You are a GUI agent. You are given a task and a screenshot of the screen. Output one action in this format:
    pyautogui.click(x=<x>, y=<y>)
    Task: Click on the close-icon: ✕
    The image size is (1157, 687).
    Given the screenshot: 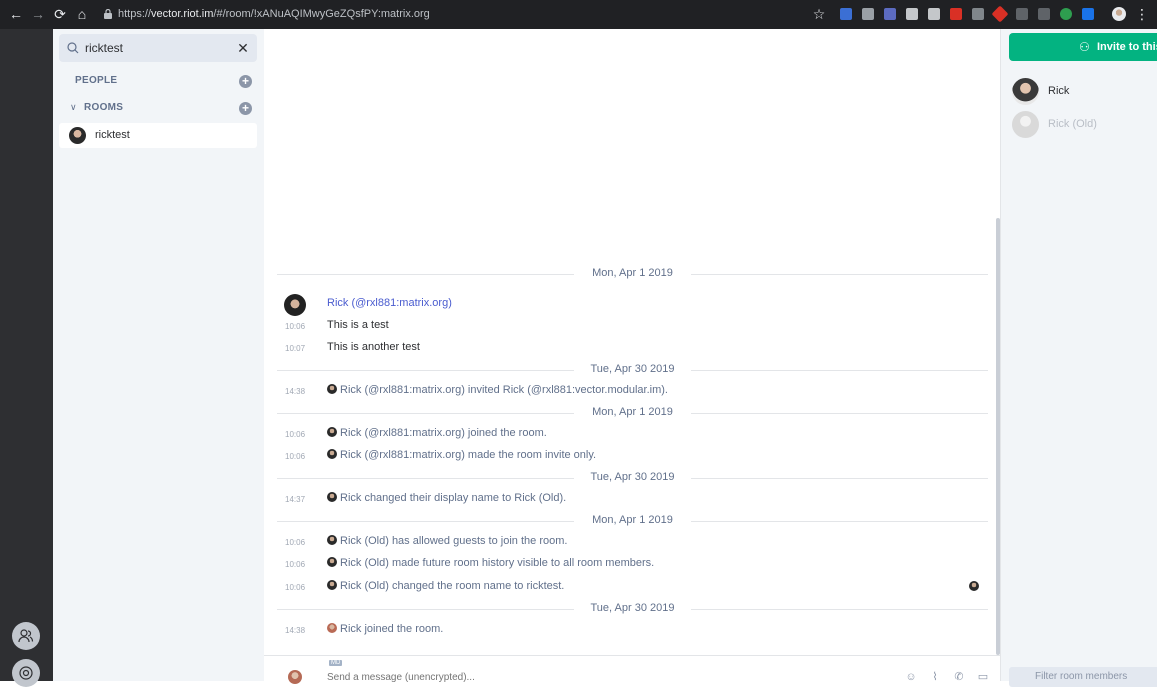 What is the action you would take?
    pyautogui.click(x=243, y=48)
    